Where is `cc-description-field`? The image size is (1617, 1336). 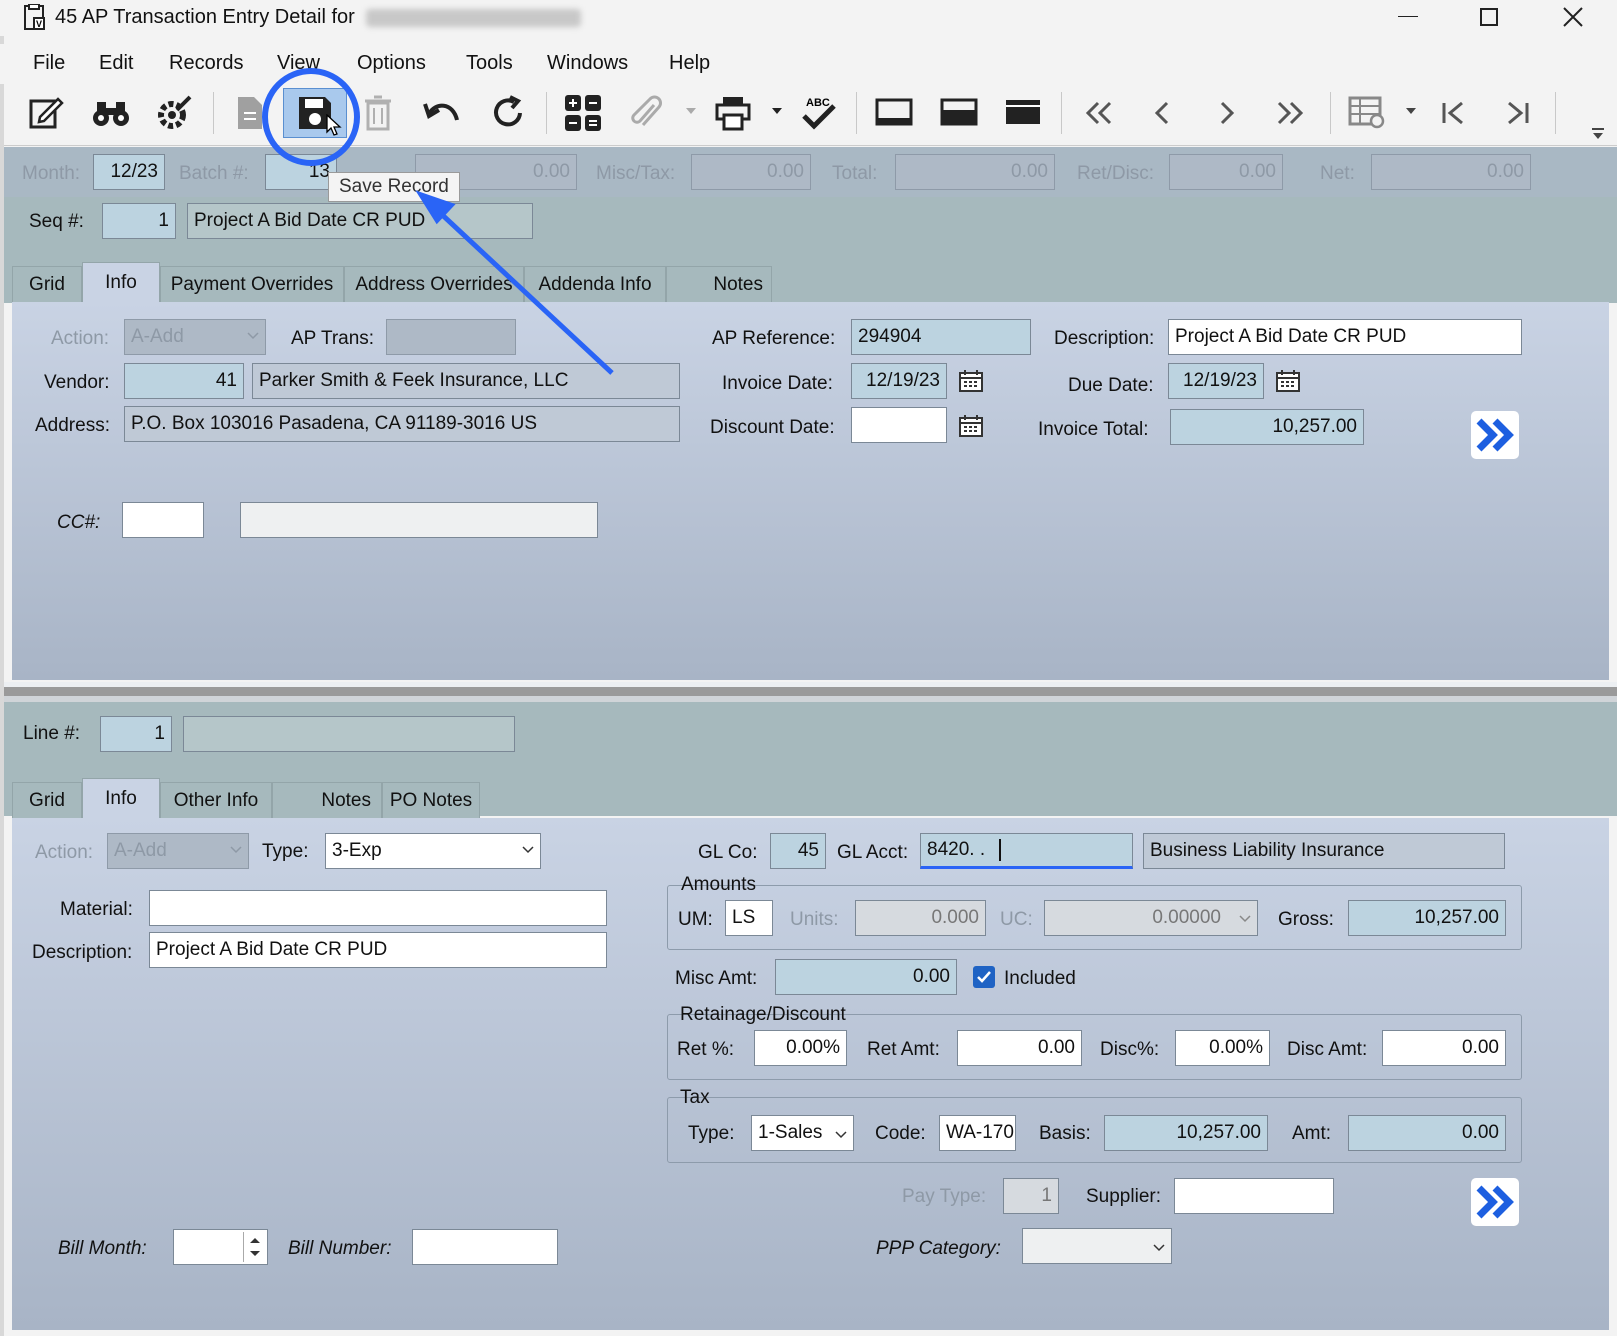
cc-description-field is located at coordinates (419, 520).